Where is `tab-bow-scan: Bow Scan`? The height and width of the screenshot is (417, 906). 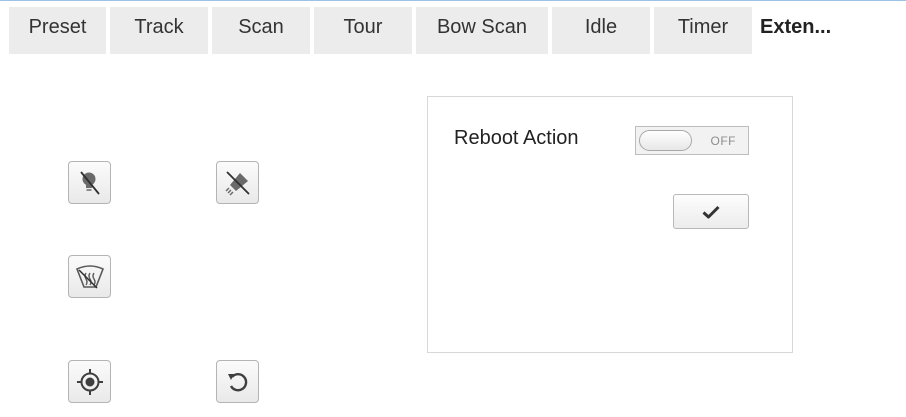
tab-bow-scan: Bow Scan is located at coordinates (482, 30).